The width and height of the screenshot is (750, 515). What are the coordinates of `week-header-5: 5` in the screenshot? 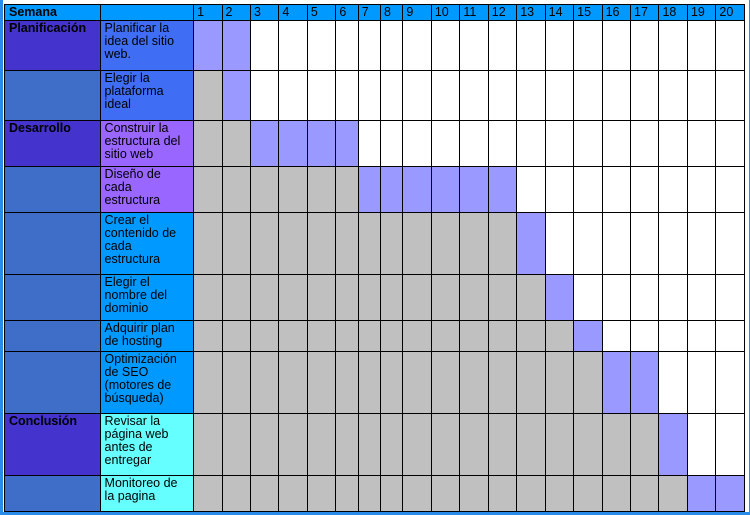 It's located at (321, 12).